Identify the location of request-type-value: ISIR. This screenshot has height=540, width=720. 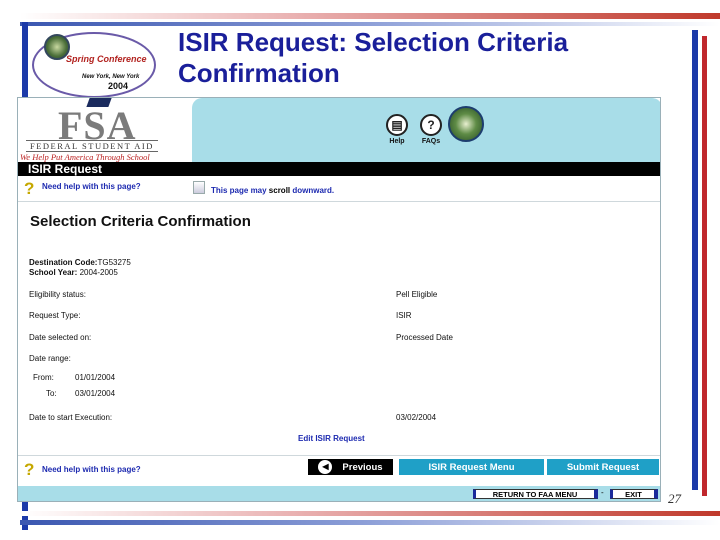
(404, 315).